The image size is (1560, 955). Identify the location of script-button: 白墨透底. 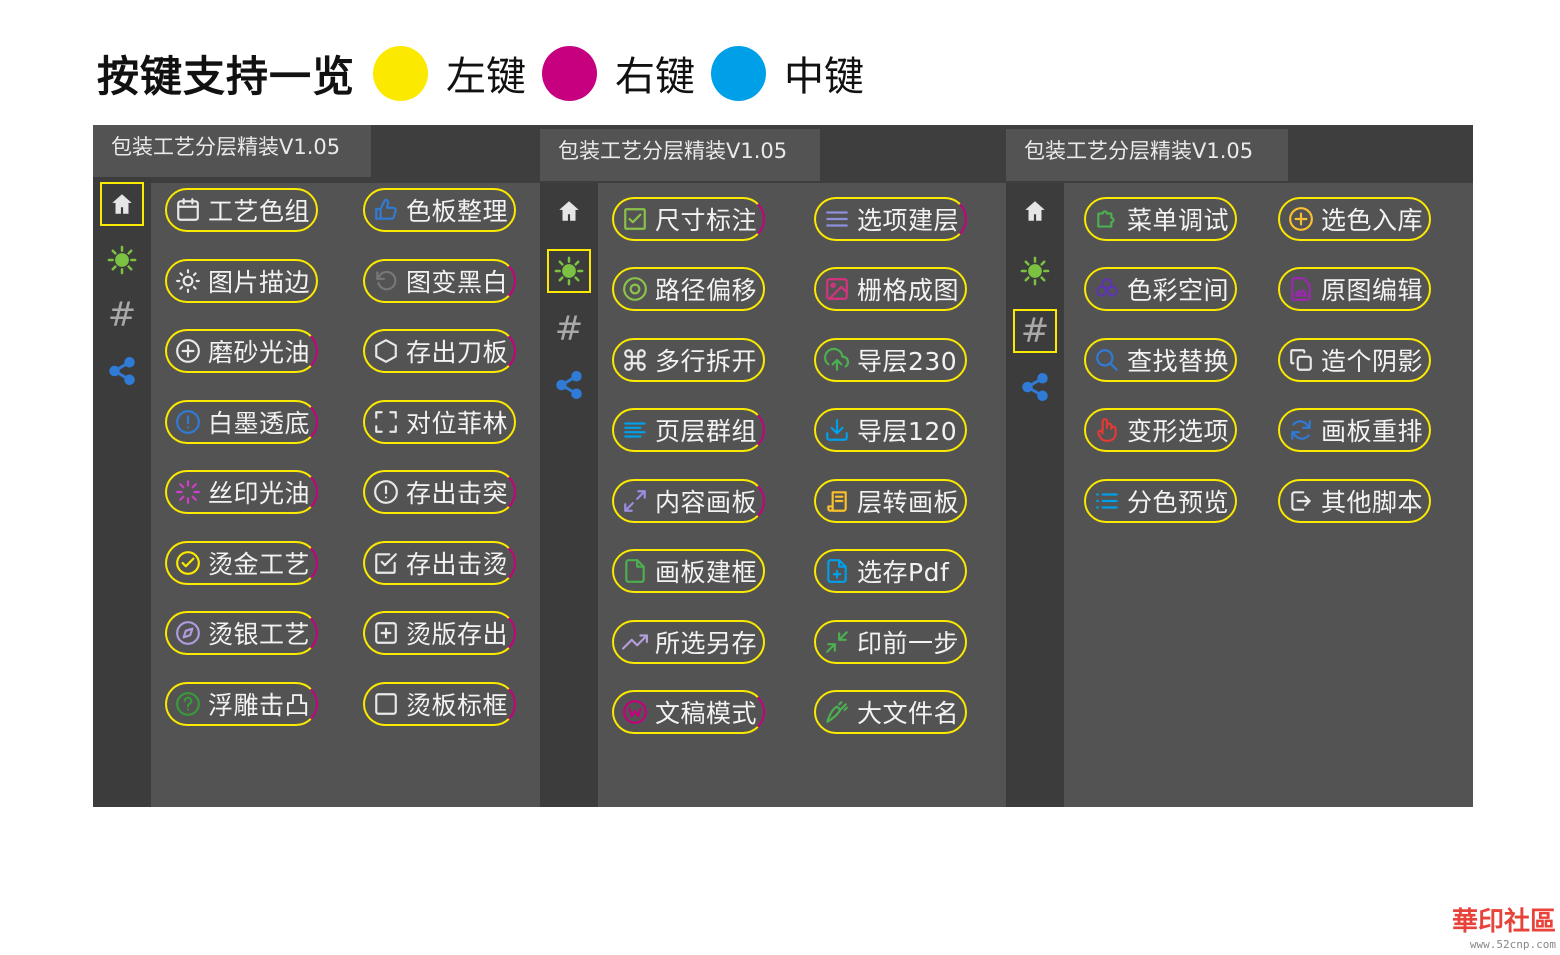
(241, 422).